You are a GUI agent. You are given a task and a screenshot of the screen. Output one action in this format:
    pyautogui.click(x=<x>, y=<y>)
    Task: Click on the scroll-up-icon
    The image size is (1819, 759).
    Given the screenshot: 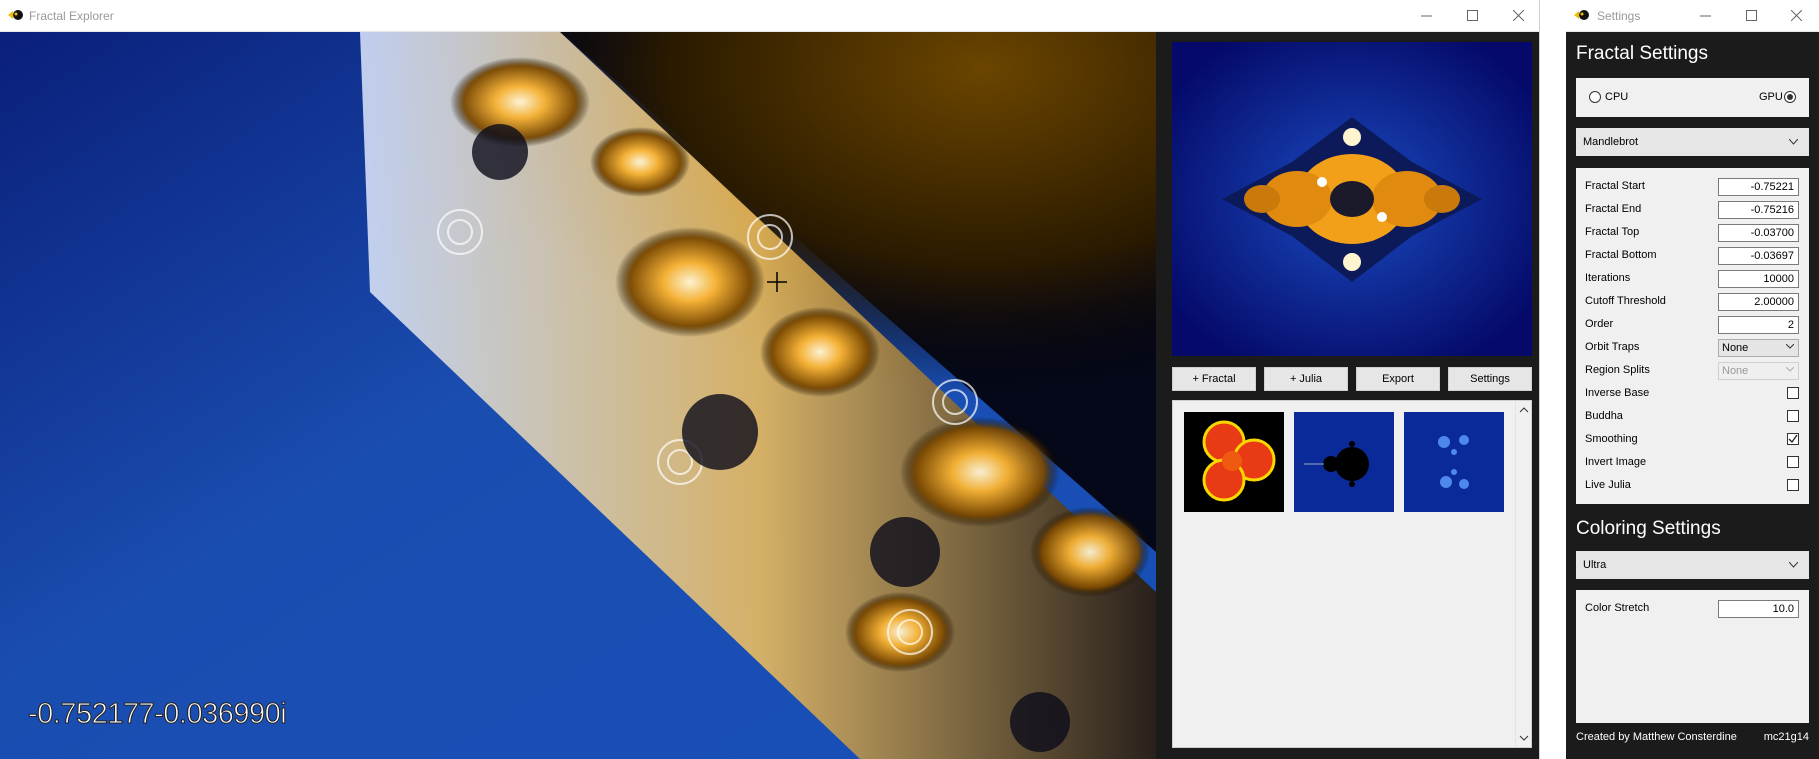 What is the action you would take?
    pyautogui.click(x=1524, y=410)
    